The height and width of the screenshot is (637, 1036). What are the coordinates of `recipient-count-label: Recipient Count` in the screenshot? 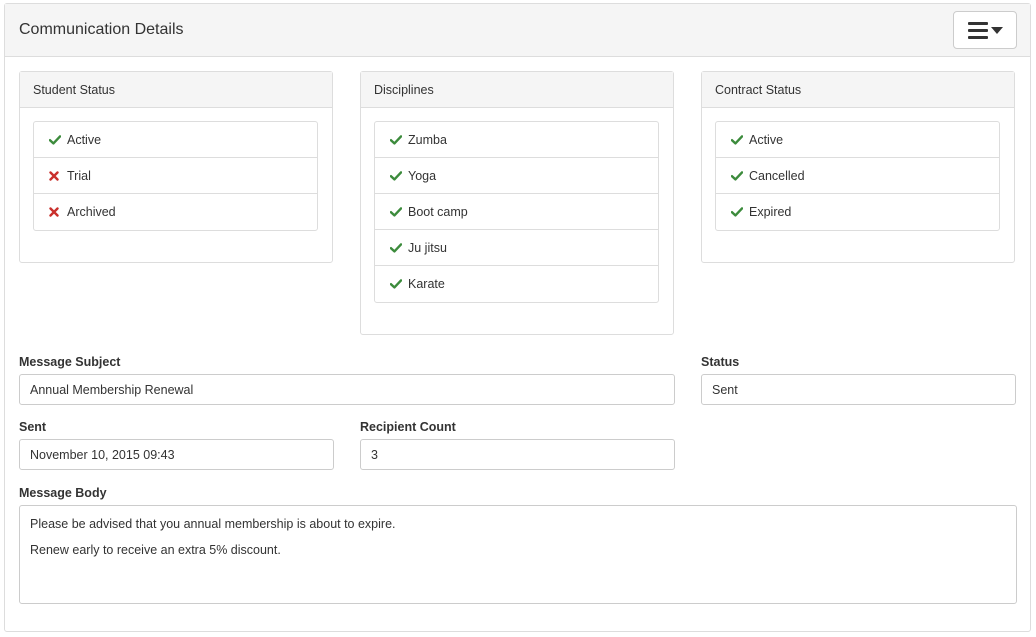 It's located at (408, 427).